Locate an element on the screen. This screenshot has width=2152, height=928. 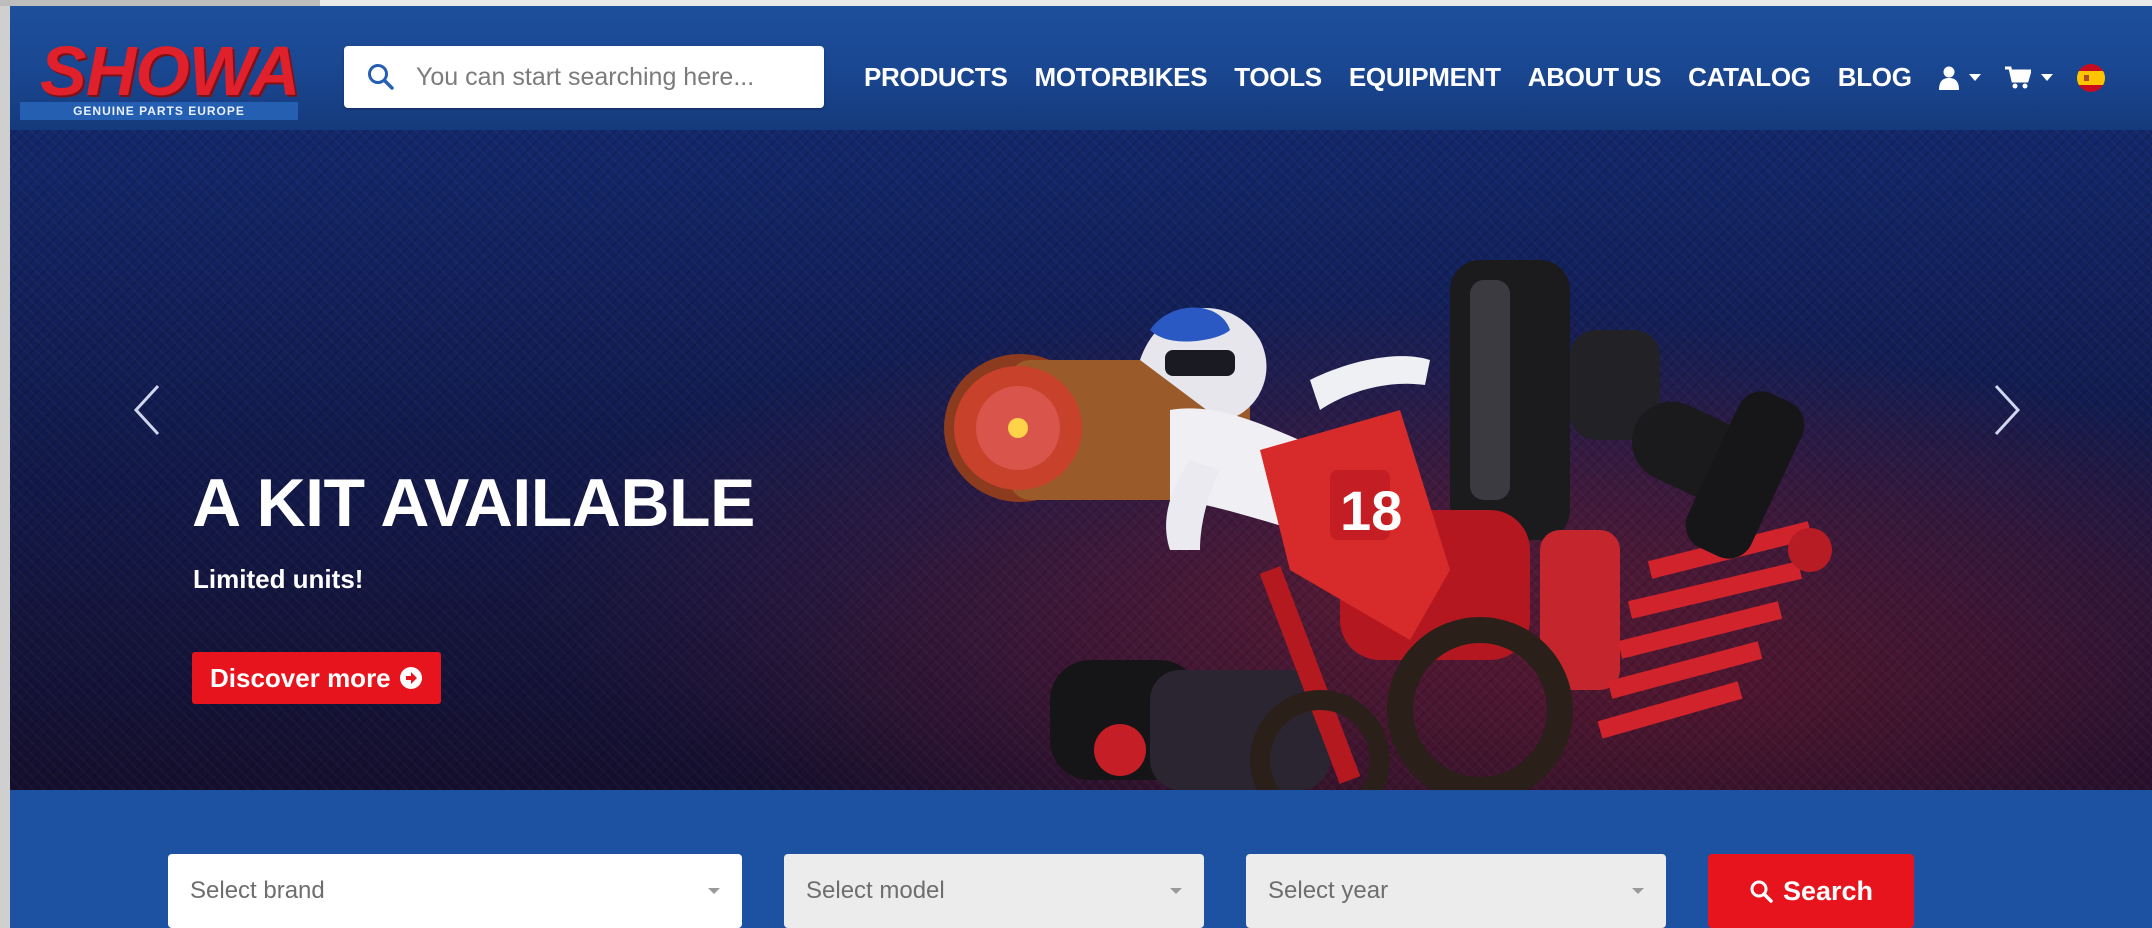
showa-logo: SHOWA GENUINE PARTS EUROPE is located at coordinates (169, 79).